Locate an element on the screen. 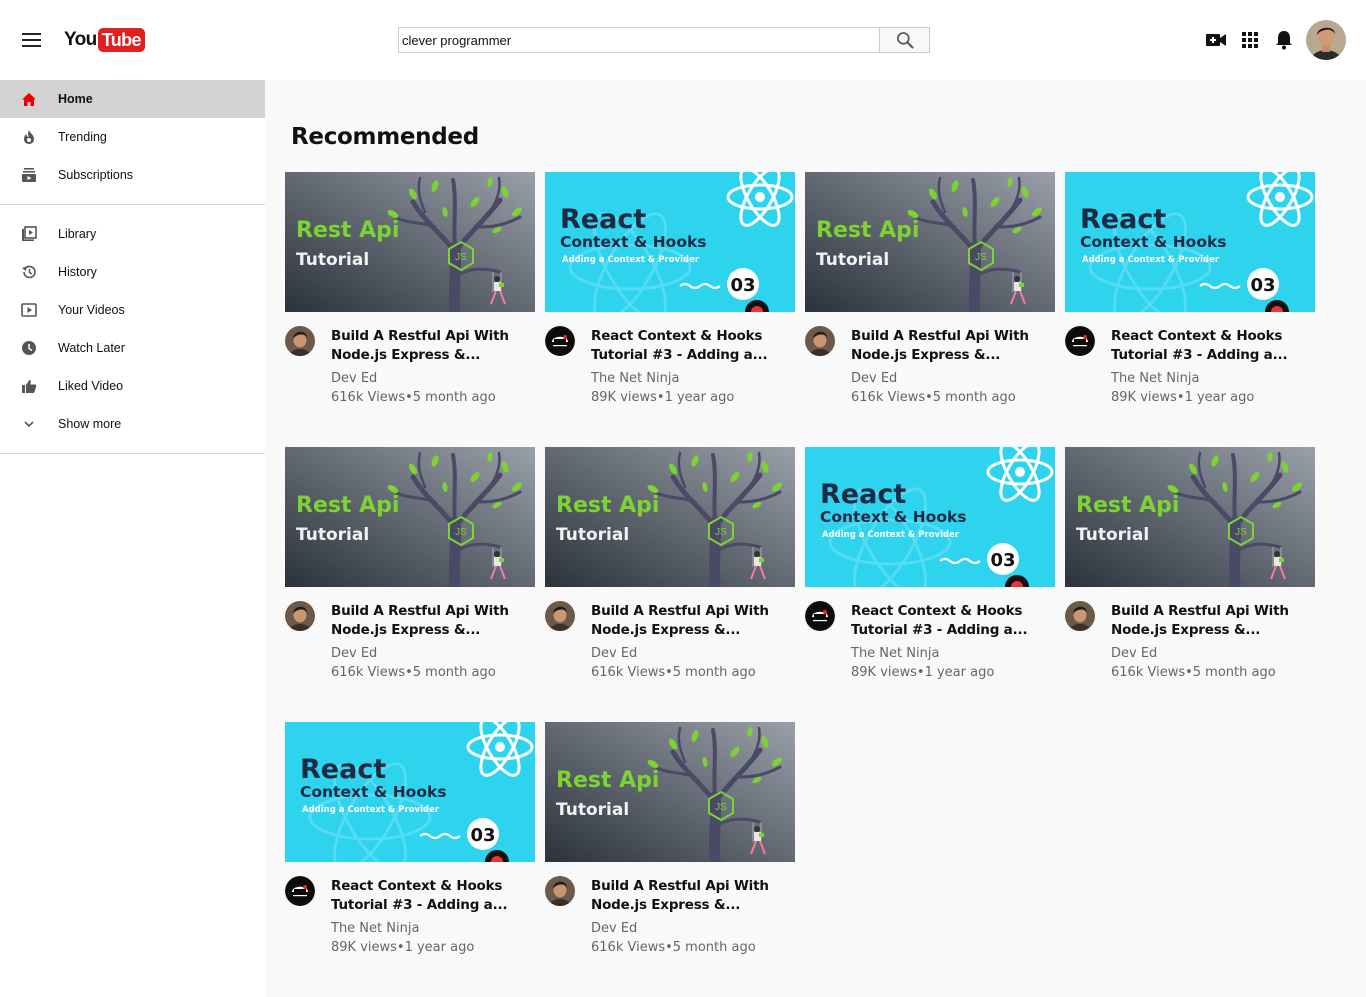 This screenshot has width=1366, height=997. apps-button is located at coordinates (1250, 40).